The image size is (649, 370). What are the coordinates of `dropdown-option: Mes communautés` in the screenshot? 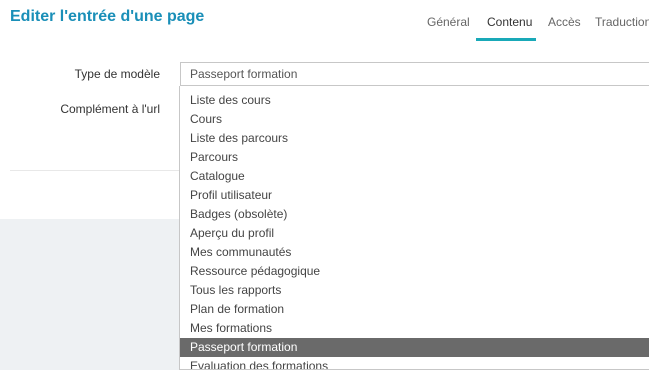 It's located at (414, 252).